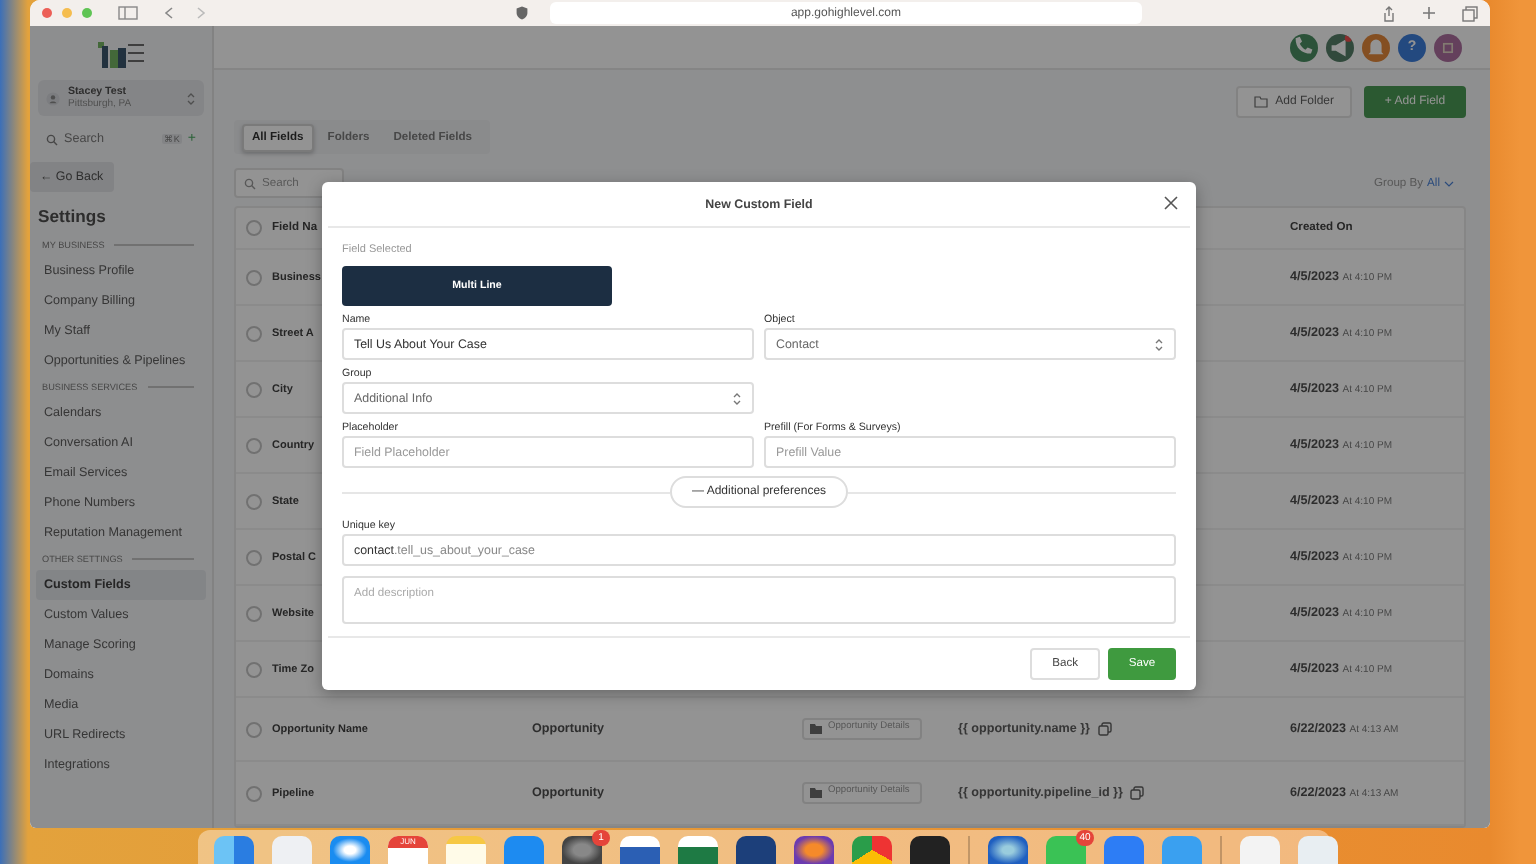 This screenshot has height=864, width=1536. Describe the element at coordinates (1470, 13) in the screenshot. I see `tabs-overview-icon` at that location.